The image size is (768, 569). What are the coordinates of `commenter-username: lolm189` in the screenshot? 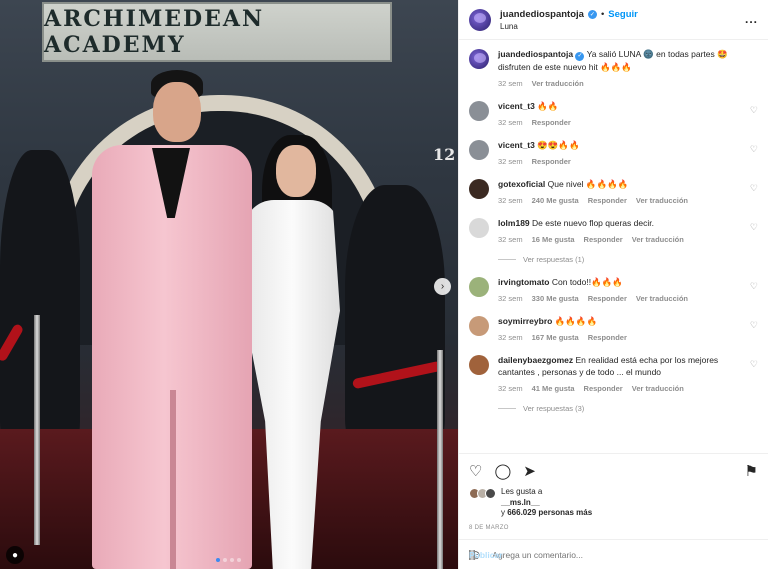 It's located at (514, 223).